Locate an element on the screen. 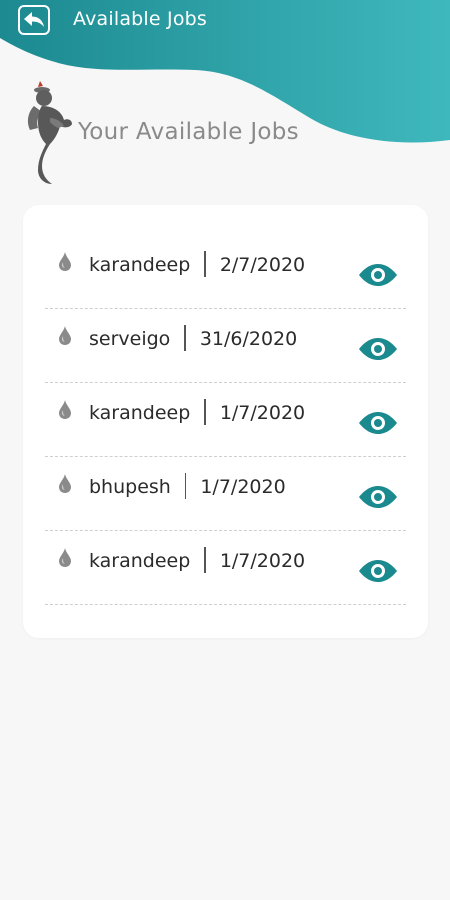 The image size is (450, 900). job-info: karandeep 2/7/2020 is located at coordinates (197, 264).